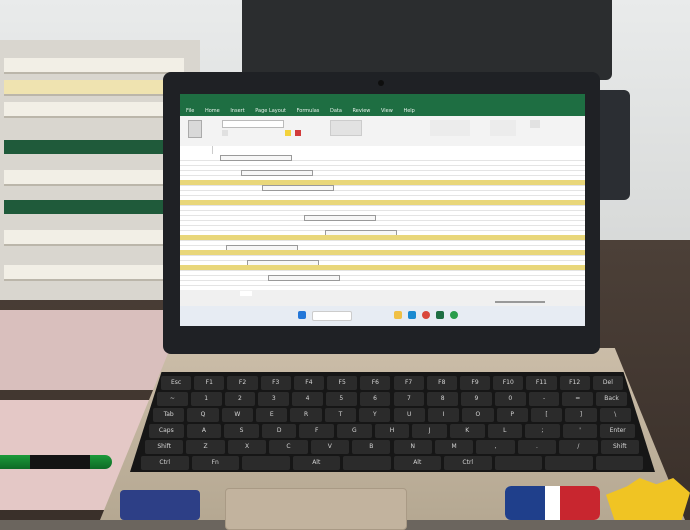  Describe the element at coordinates (535, 124) in the screenshot. I see `sum-icon` at that location.